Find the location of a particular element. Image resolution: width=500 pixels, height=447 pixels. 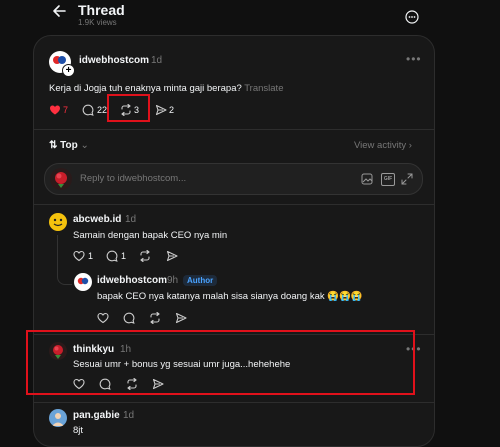

comment-username: abcweb.id is located at coordinates (97, 219).